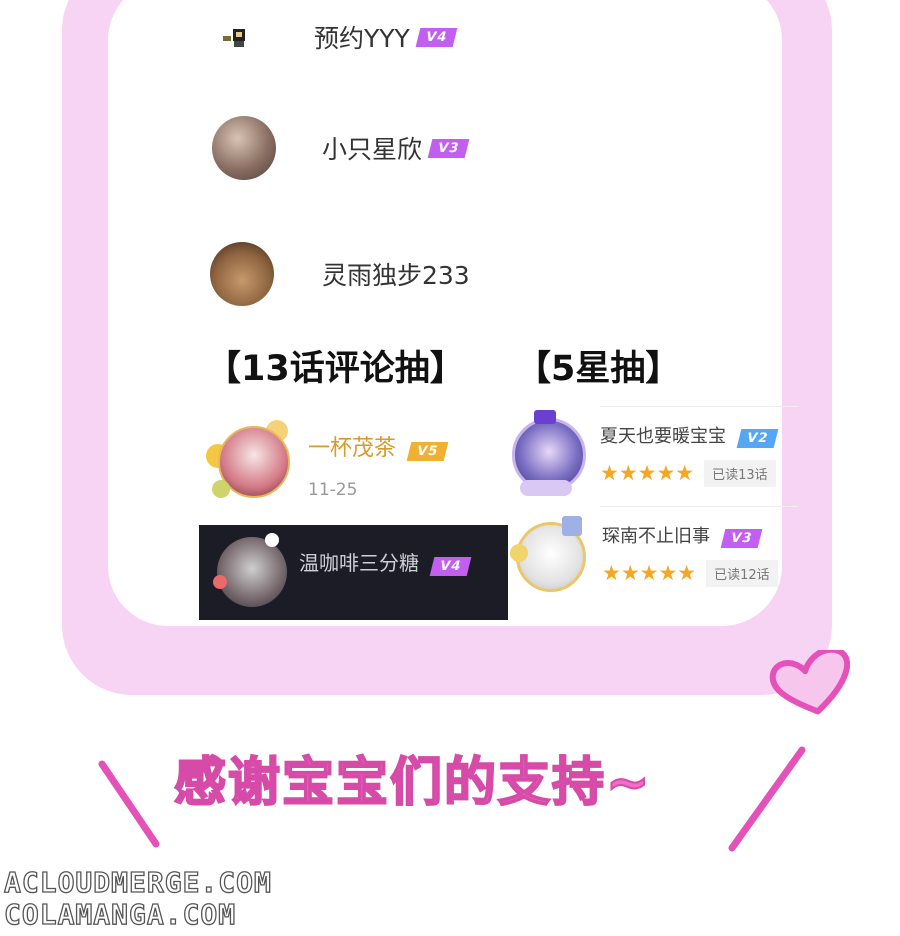 This screenshot has width=900, height=936. I want to click on right-slash-decoration, so click(767, 799).